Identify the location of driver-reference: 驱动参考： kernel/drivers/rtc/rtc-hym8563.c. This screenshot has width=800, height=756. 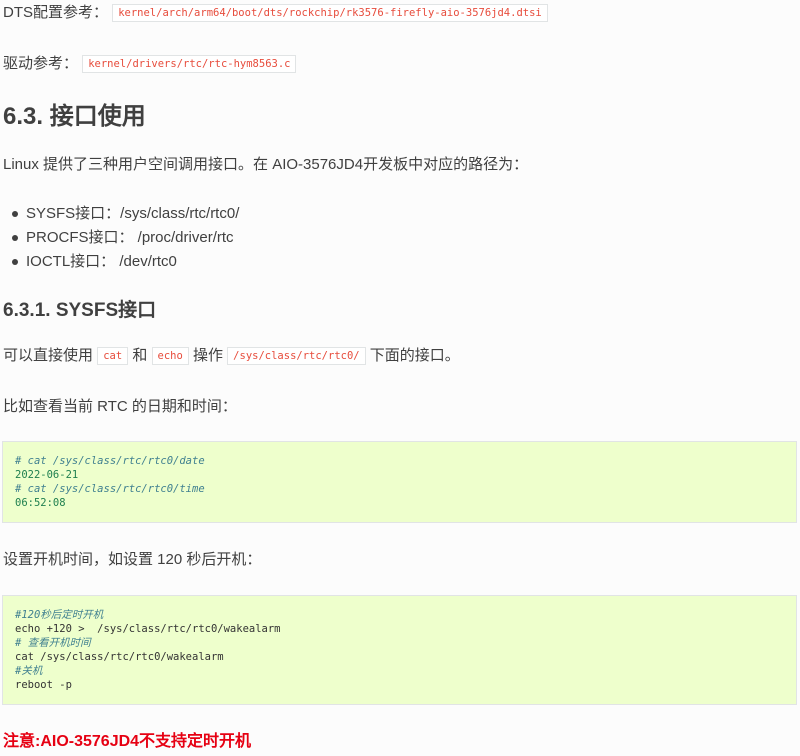
(150, 64).